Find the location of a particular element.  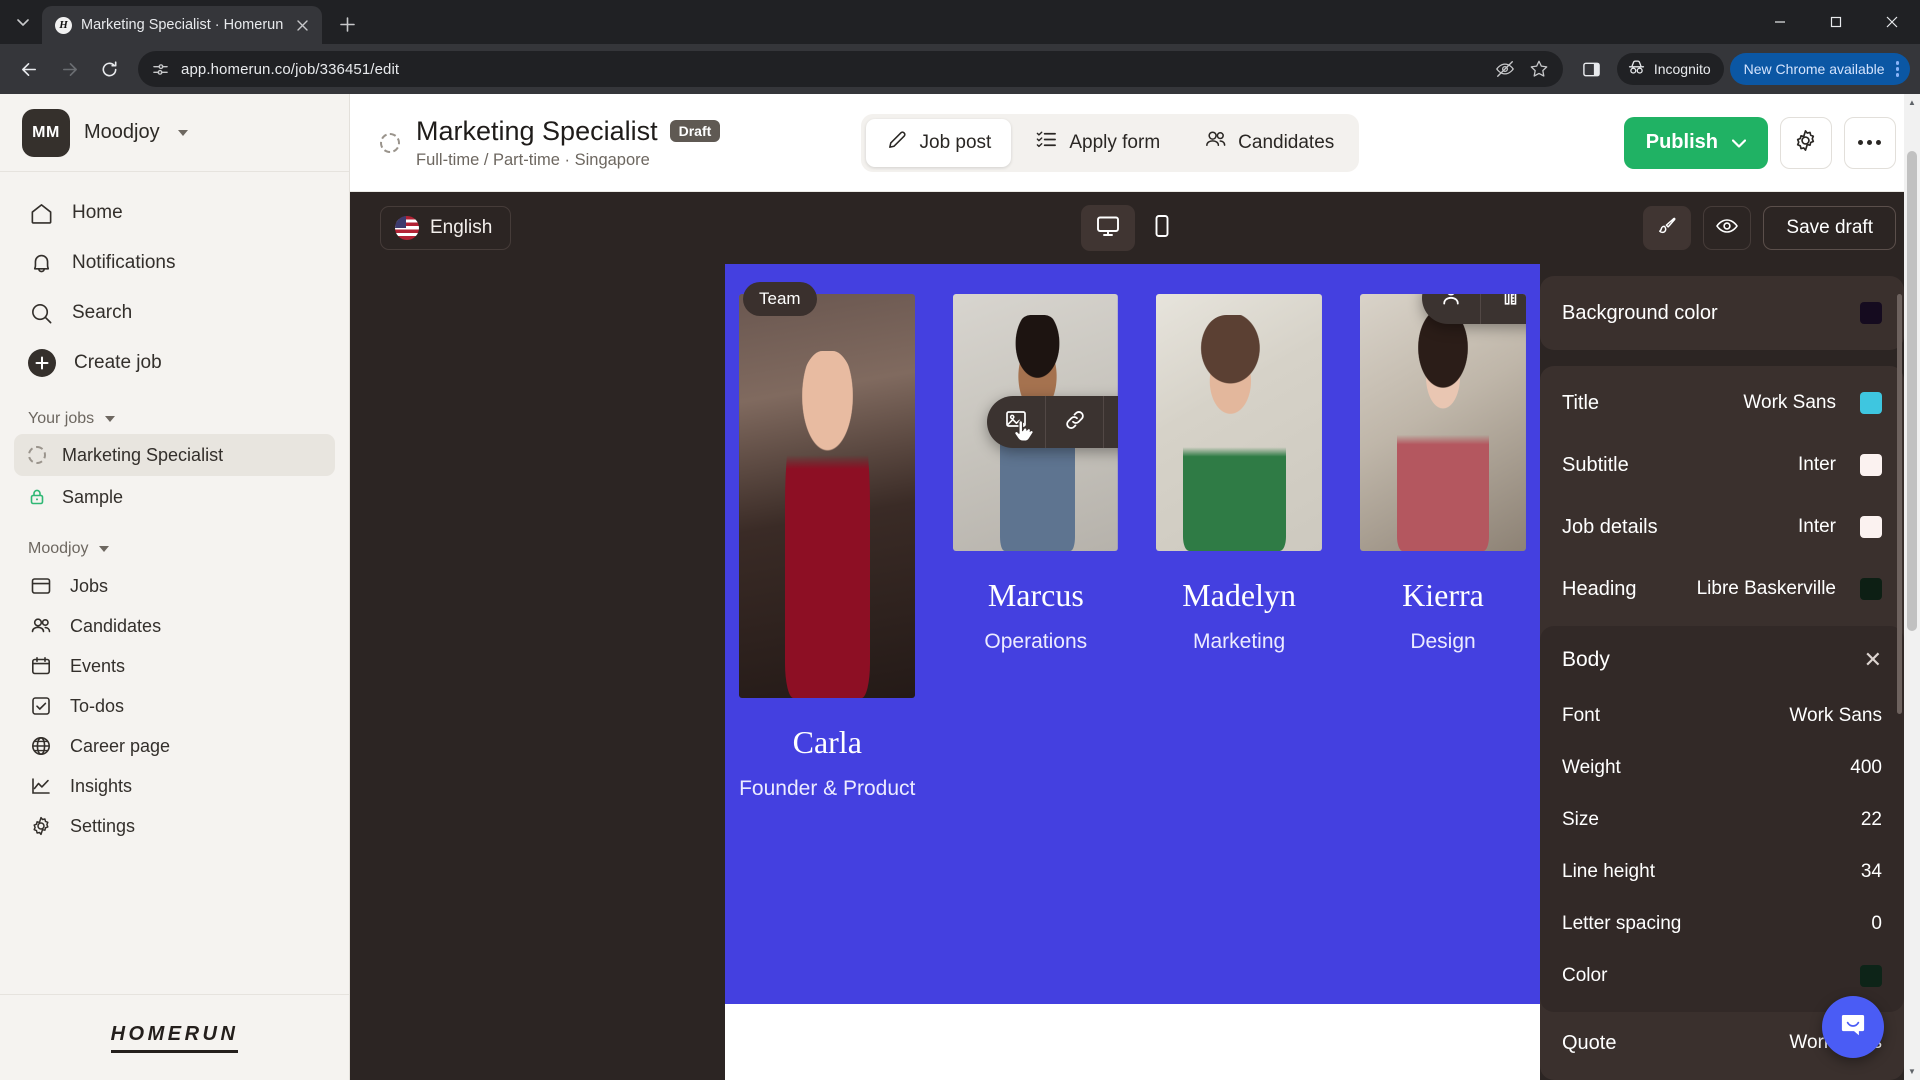

team-member-card: Carla Founder & Product is located at coordinates (827, 547).